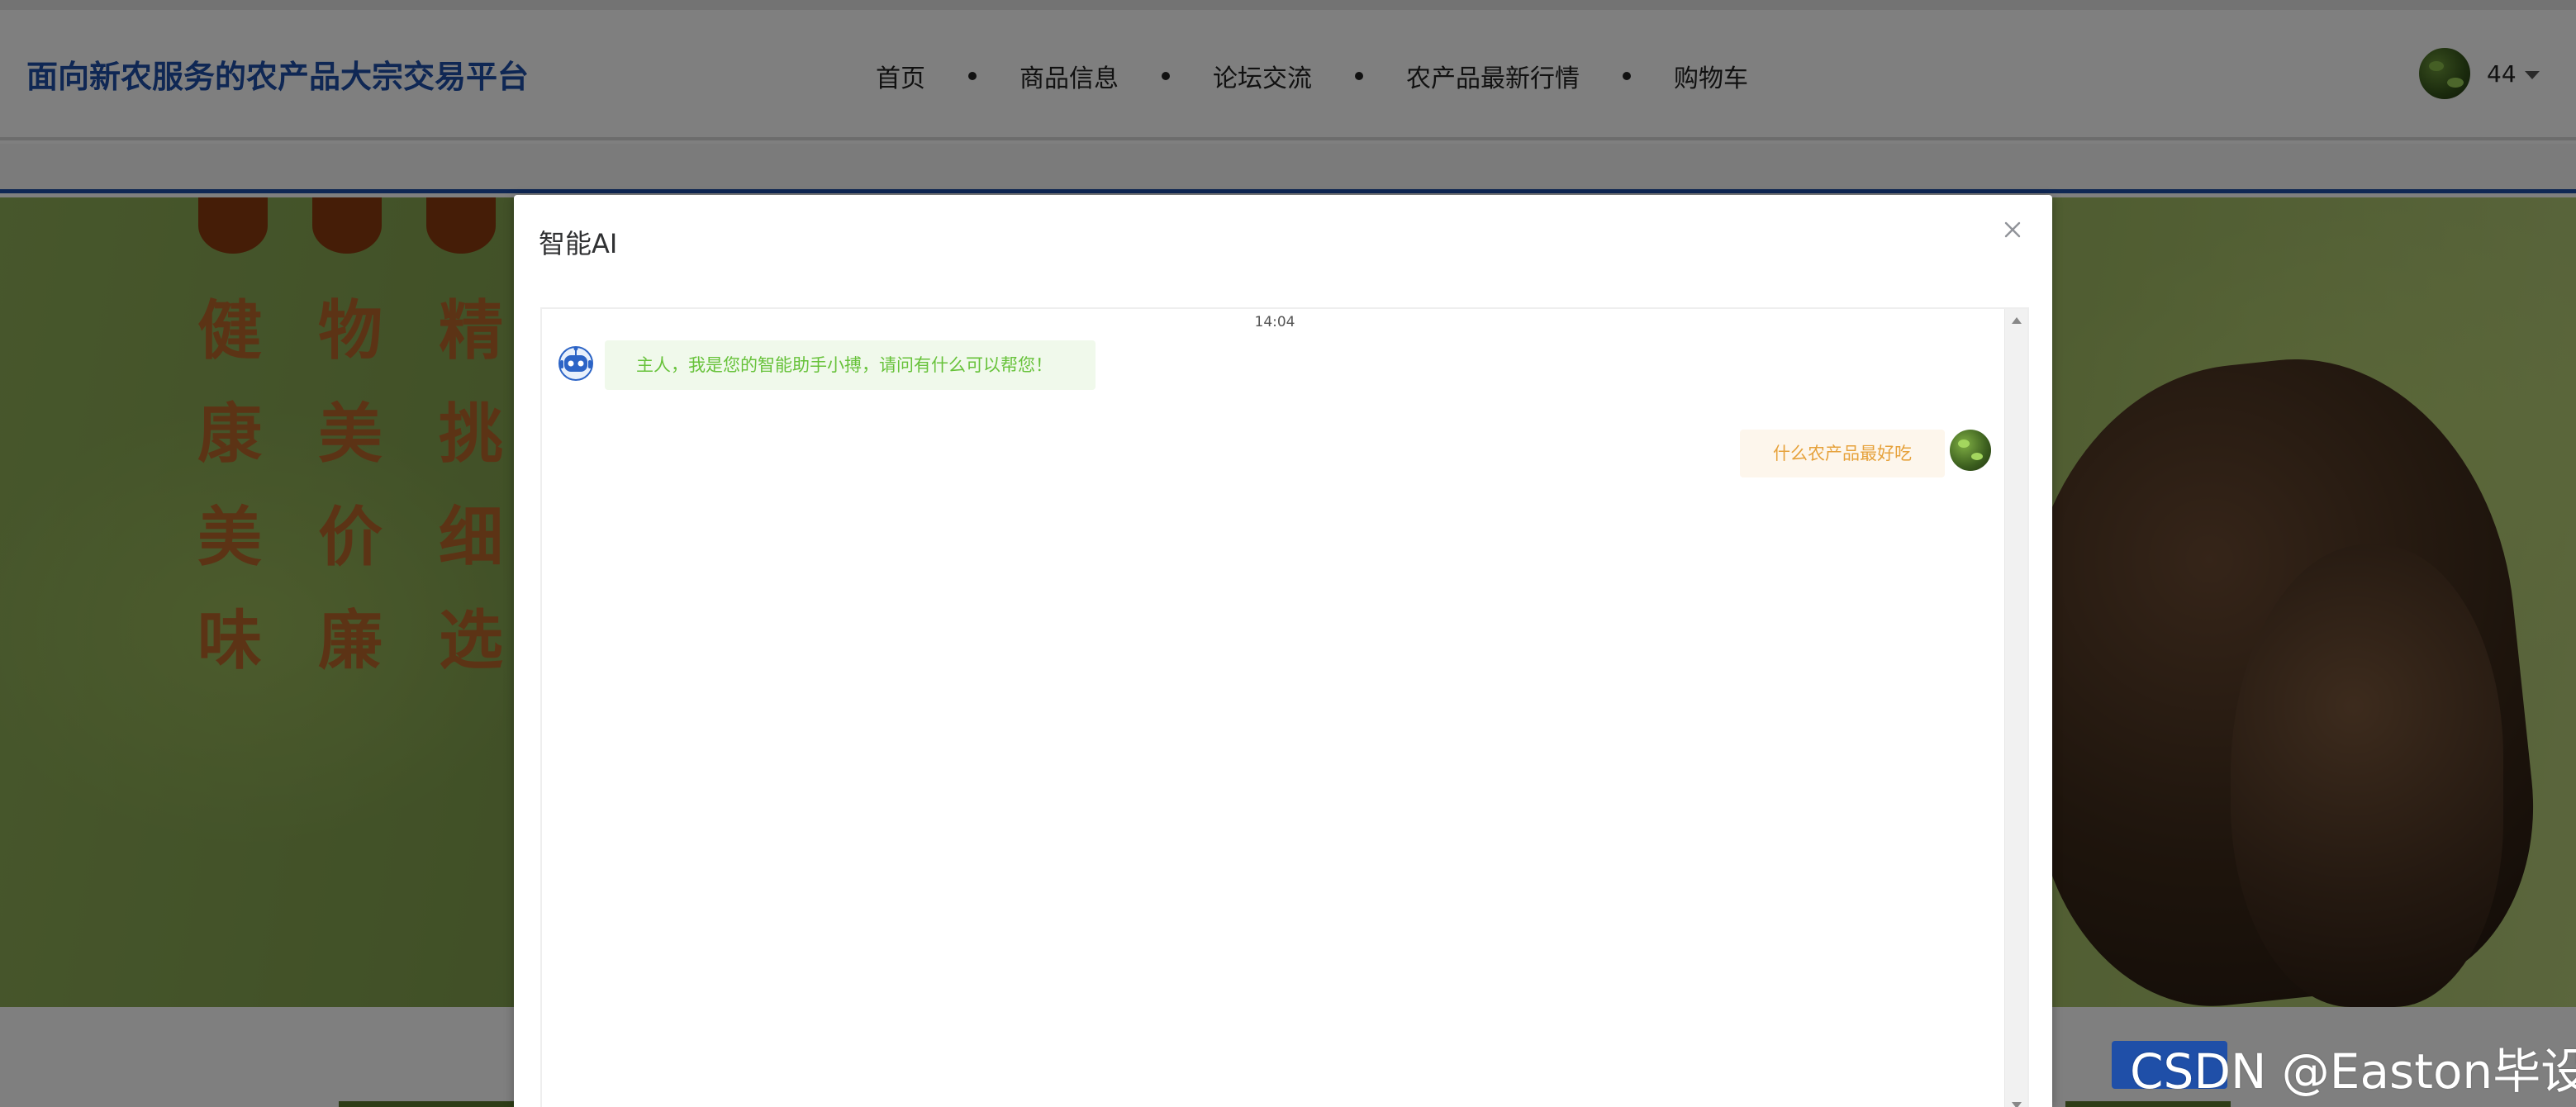 The height and width of the screenshot is (1107, 2576). What do you see at coordinates (2012, 229) in the screenshot?
I see `close-icon` at bounding box center [2012, 229].